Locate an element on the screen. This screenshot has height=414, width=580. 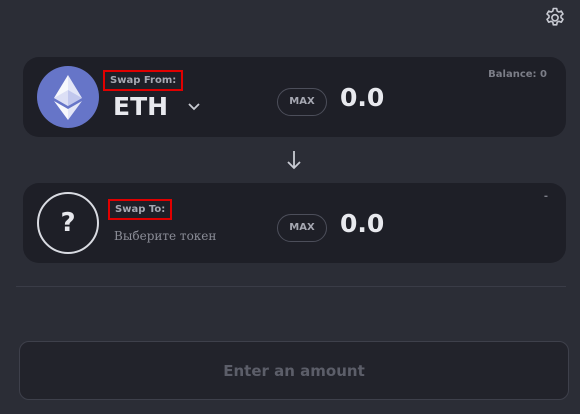
divider is located at coordinates (291, 286).